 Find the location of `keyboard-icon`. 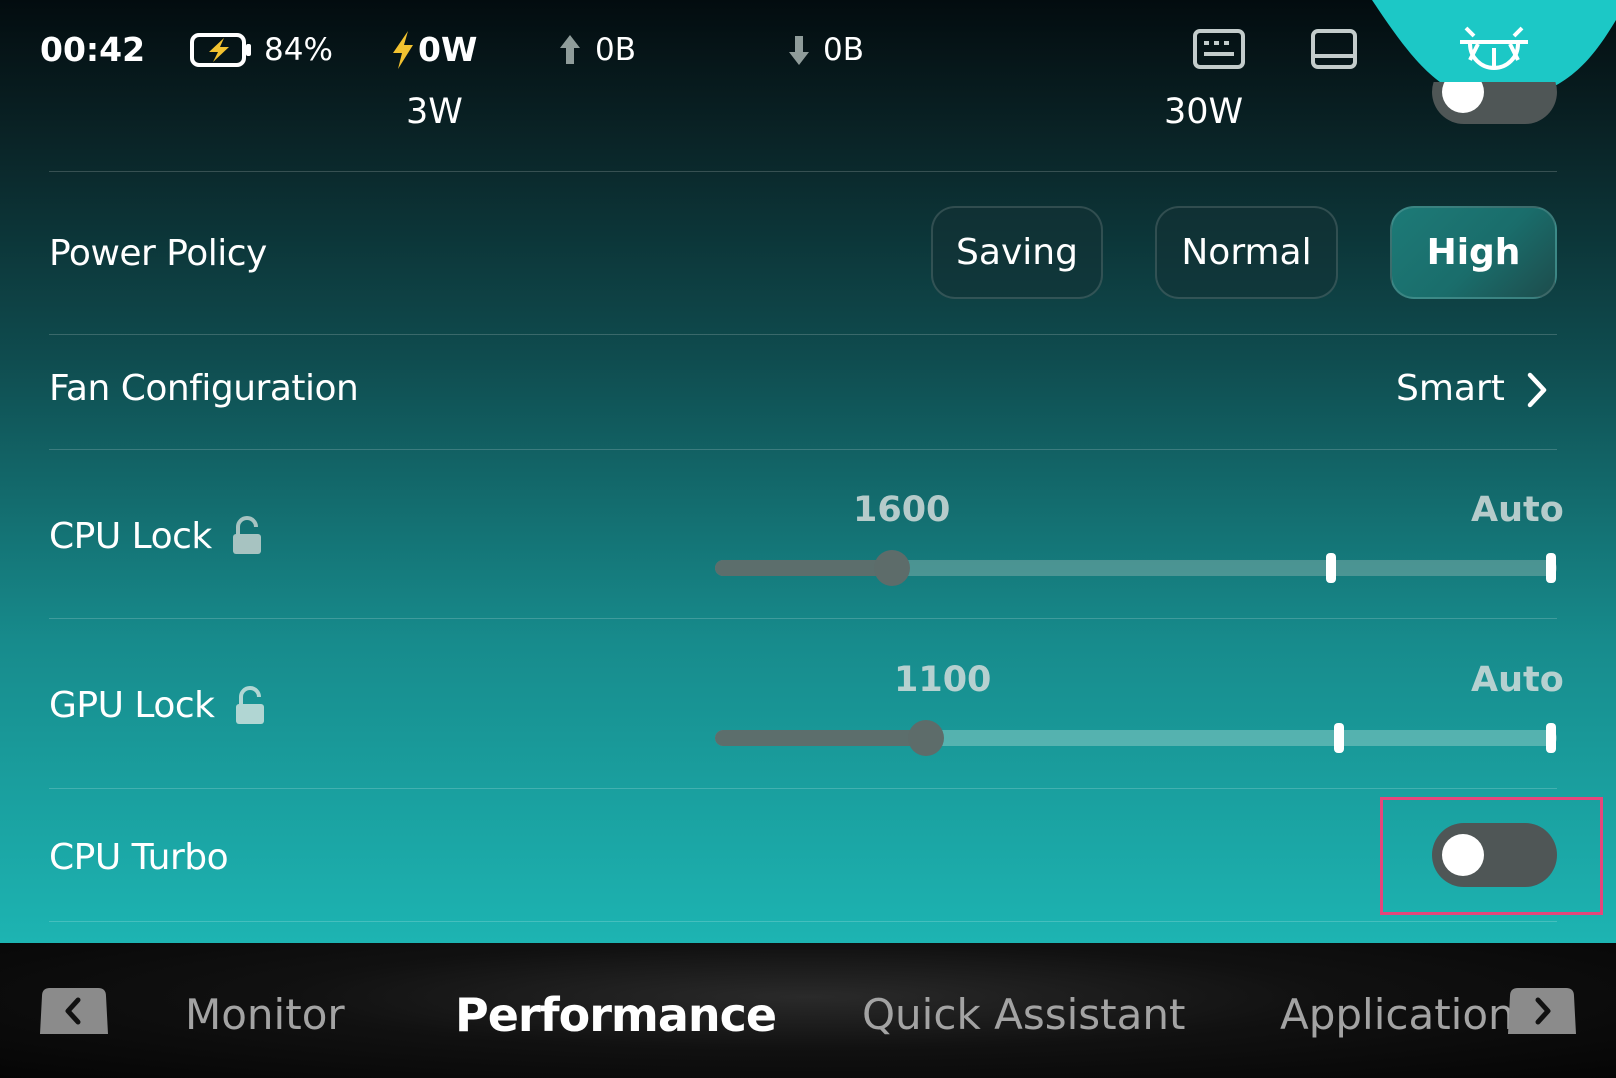

keyboard-icon is located at coordinates (1219, 49).